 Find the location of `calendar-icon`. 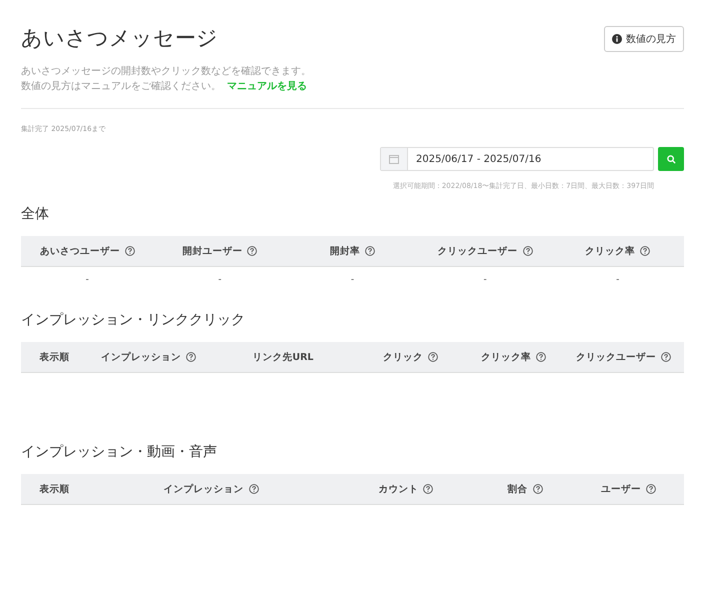

calendar-icon is located at coordinates (394, 159).